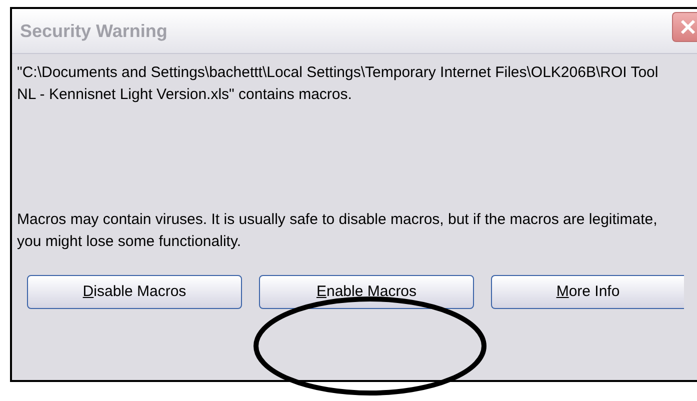 Image resolution: width=697 pixels, height=401 pixels. I want to click on warning-text: Macros may contain viruses. It is usually safe to disable macros, but if the macros are legitimate, you might lose some functionality., so click(337, 231).